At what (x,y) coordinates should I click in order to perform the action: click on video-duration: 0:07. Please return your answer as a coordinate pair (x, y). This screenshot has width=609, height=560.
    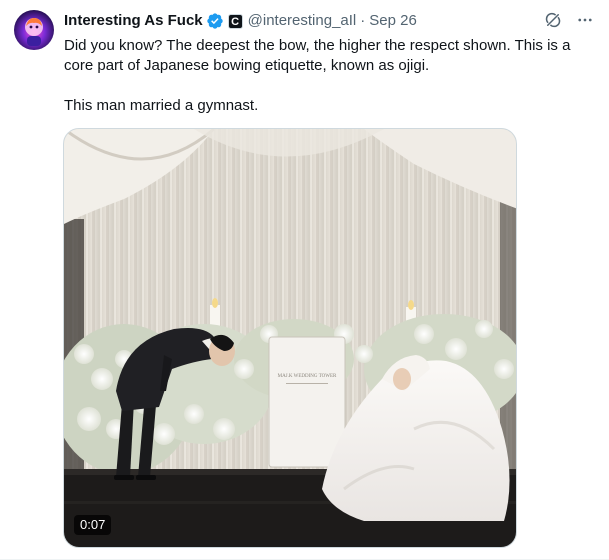
    Looking at the image, I should click on (93, 525).